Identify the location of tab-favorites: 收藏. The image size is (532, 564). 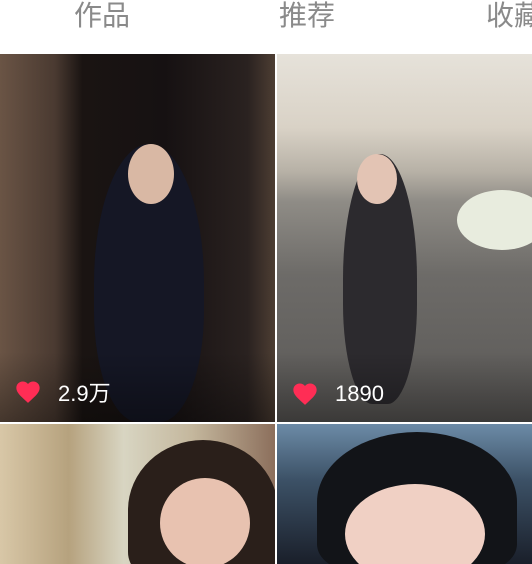
(509, 16).